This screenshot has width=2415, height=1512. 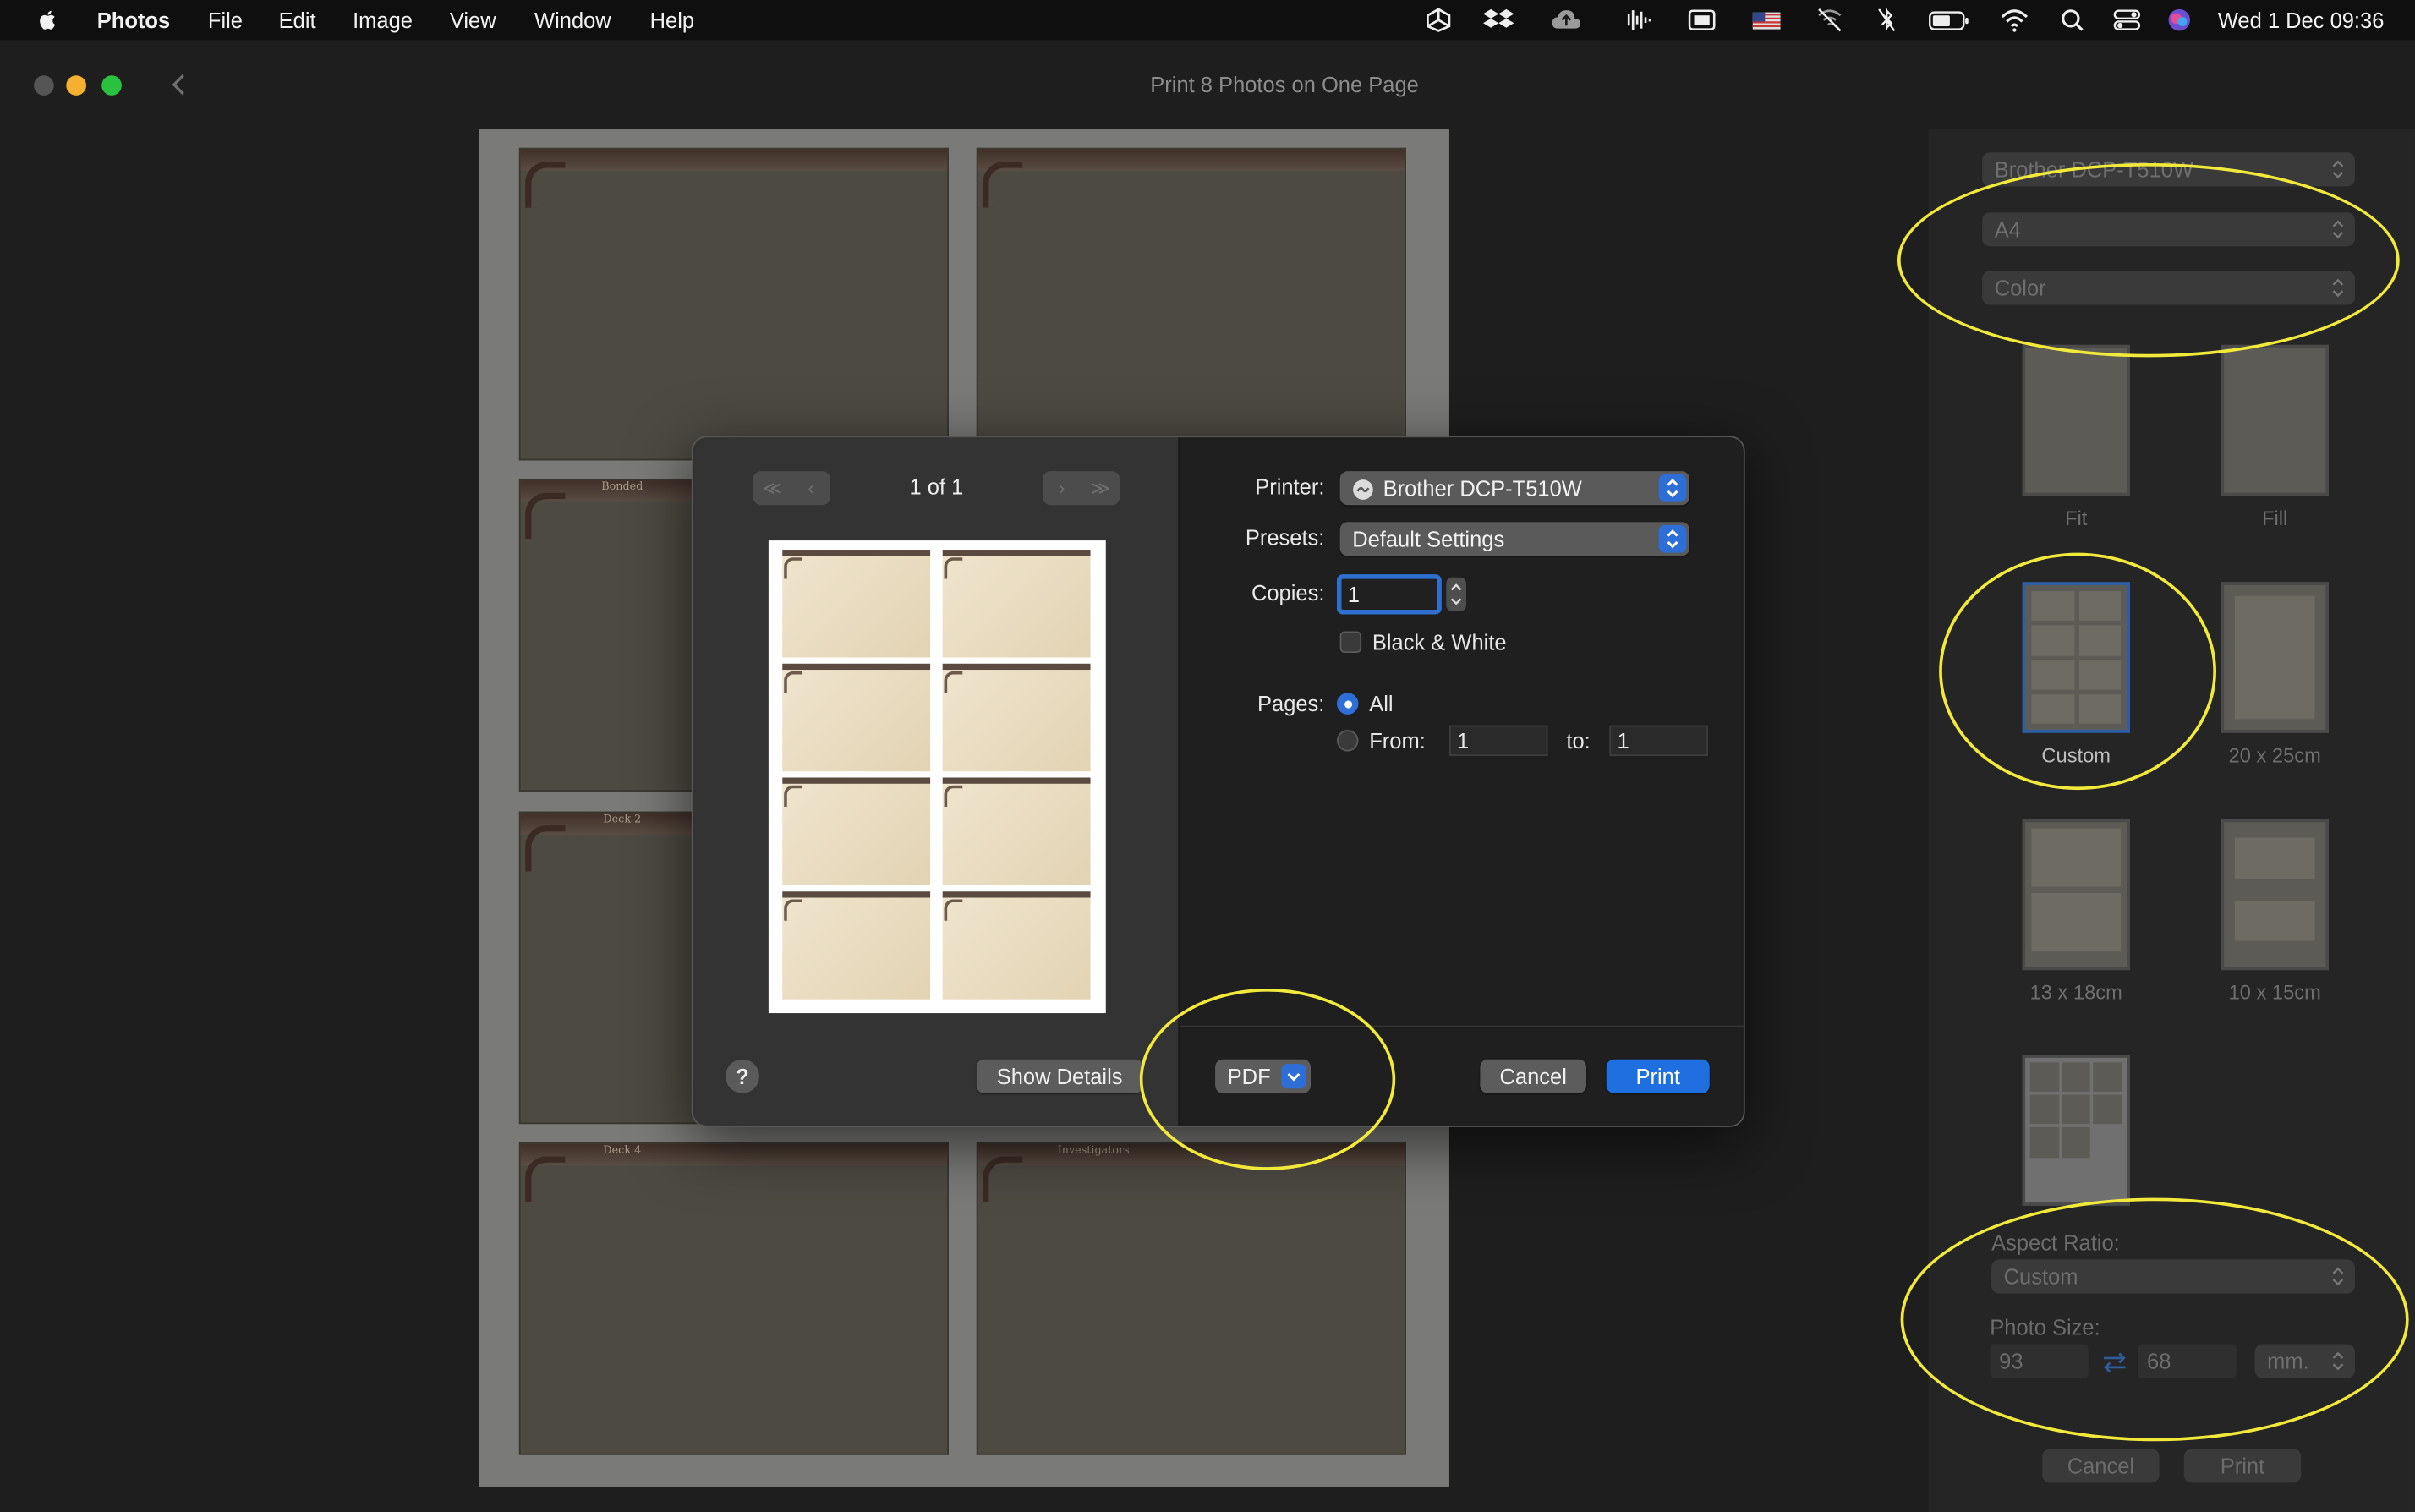 What do you see at coordinates (2093, 169) in the screenshot?
I see `sidebar-printer-value: Brother DCP-T510W` at bounding box center [2093, 169].